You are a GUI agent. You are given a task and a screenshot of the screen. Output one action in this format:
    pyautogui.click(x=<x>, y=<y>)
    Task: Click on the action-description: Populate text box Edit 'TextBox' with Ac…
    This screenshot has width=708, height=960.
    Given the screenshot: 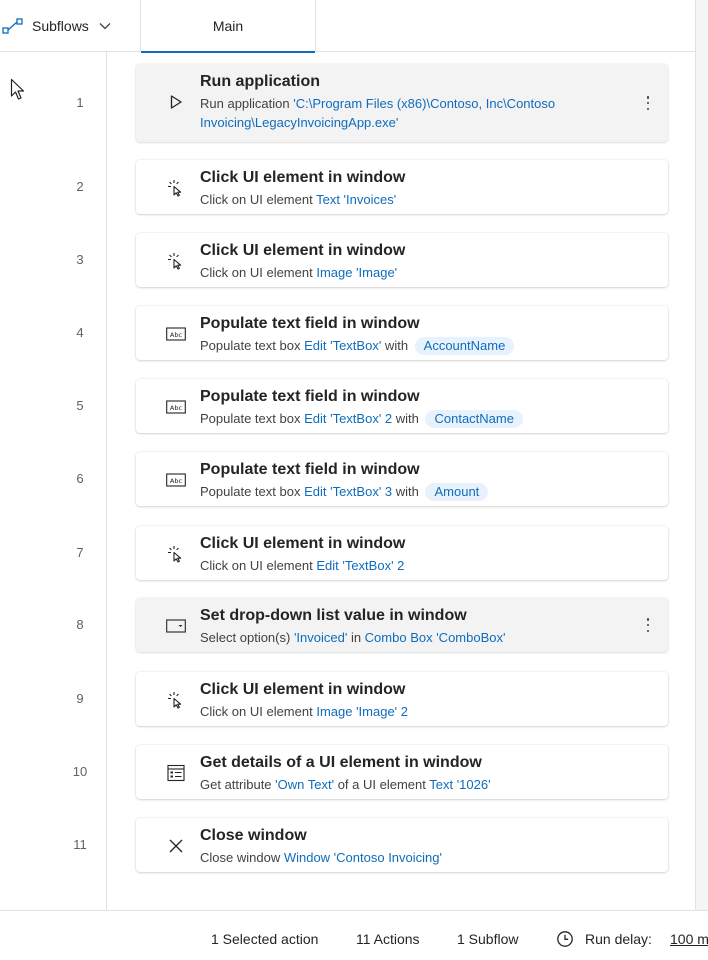 What is the action you would take?
    pyautogui.click(x=412, y=345)
    